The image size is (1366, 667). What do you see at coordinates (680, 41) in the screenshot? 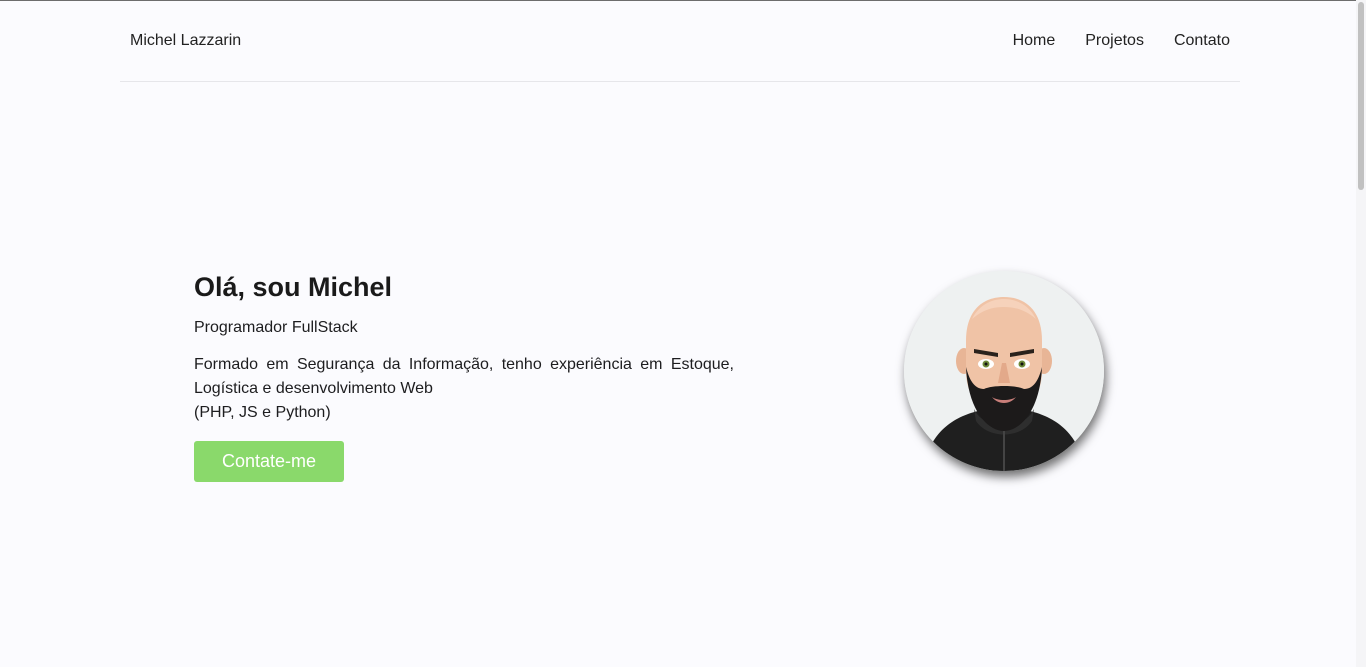
I see `site-header: Michel Lazzarin Home Projetos Contato` at bounding box center [680, 41].